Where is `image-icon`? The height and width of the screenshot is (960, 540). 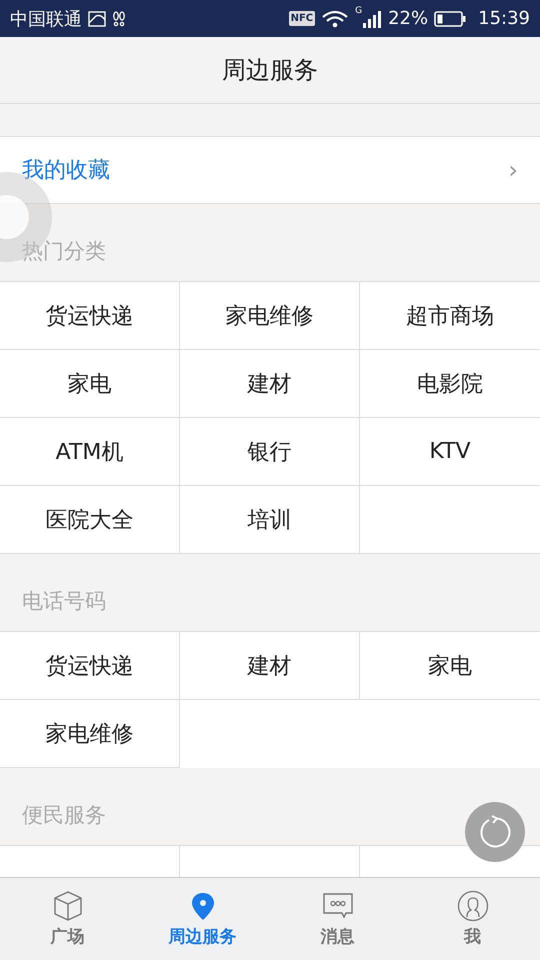 image-icon is located at coordinates (97, 18).